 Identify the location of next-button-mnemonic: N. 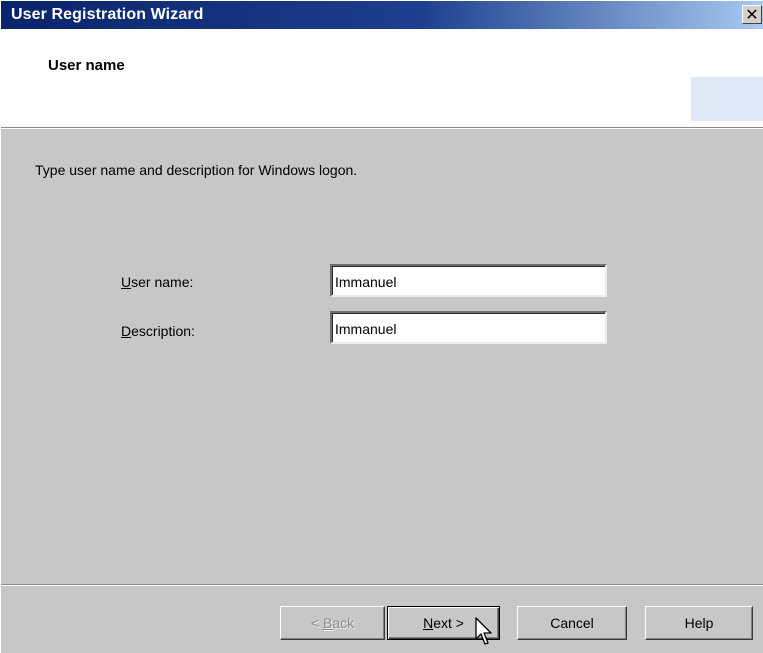
(428, 623).